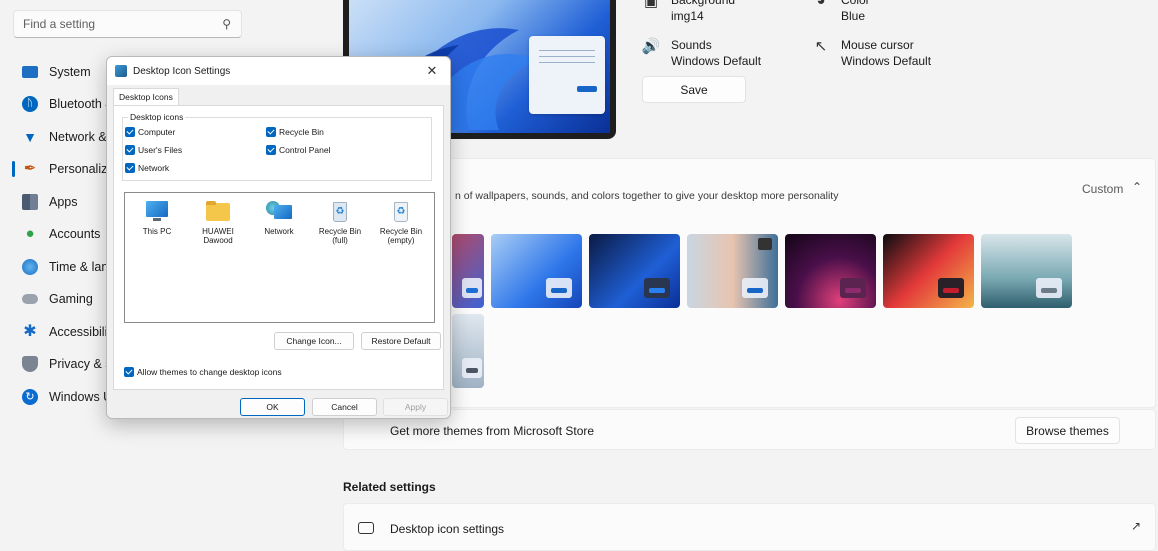 The image size is (1158, 551). I want to click on gamepad-icon, so click(30, 299).